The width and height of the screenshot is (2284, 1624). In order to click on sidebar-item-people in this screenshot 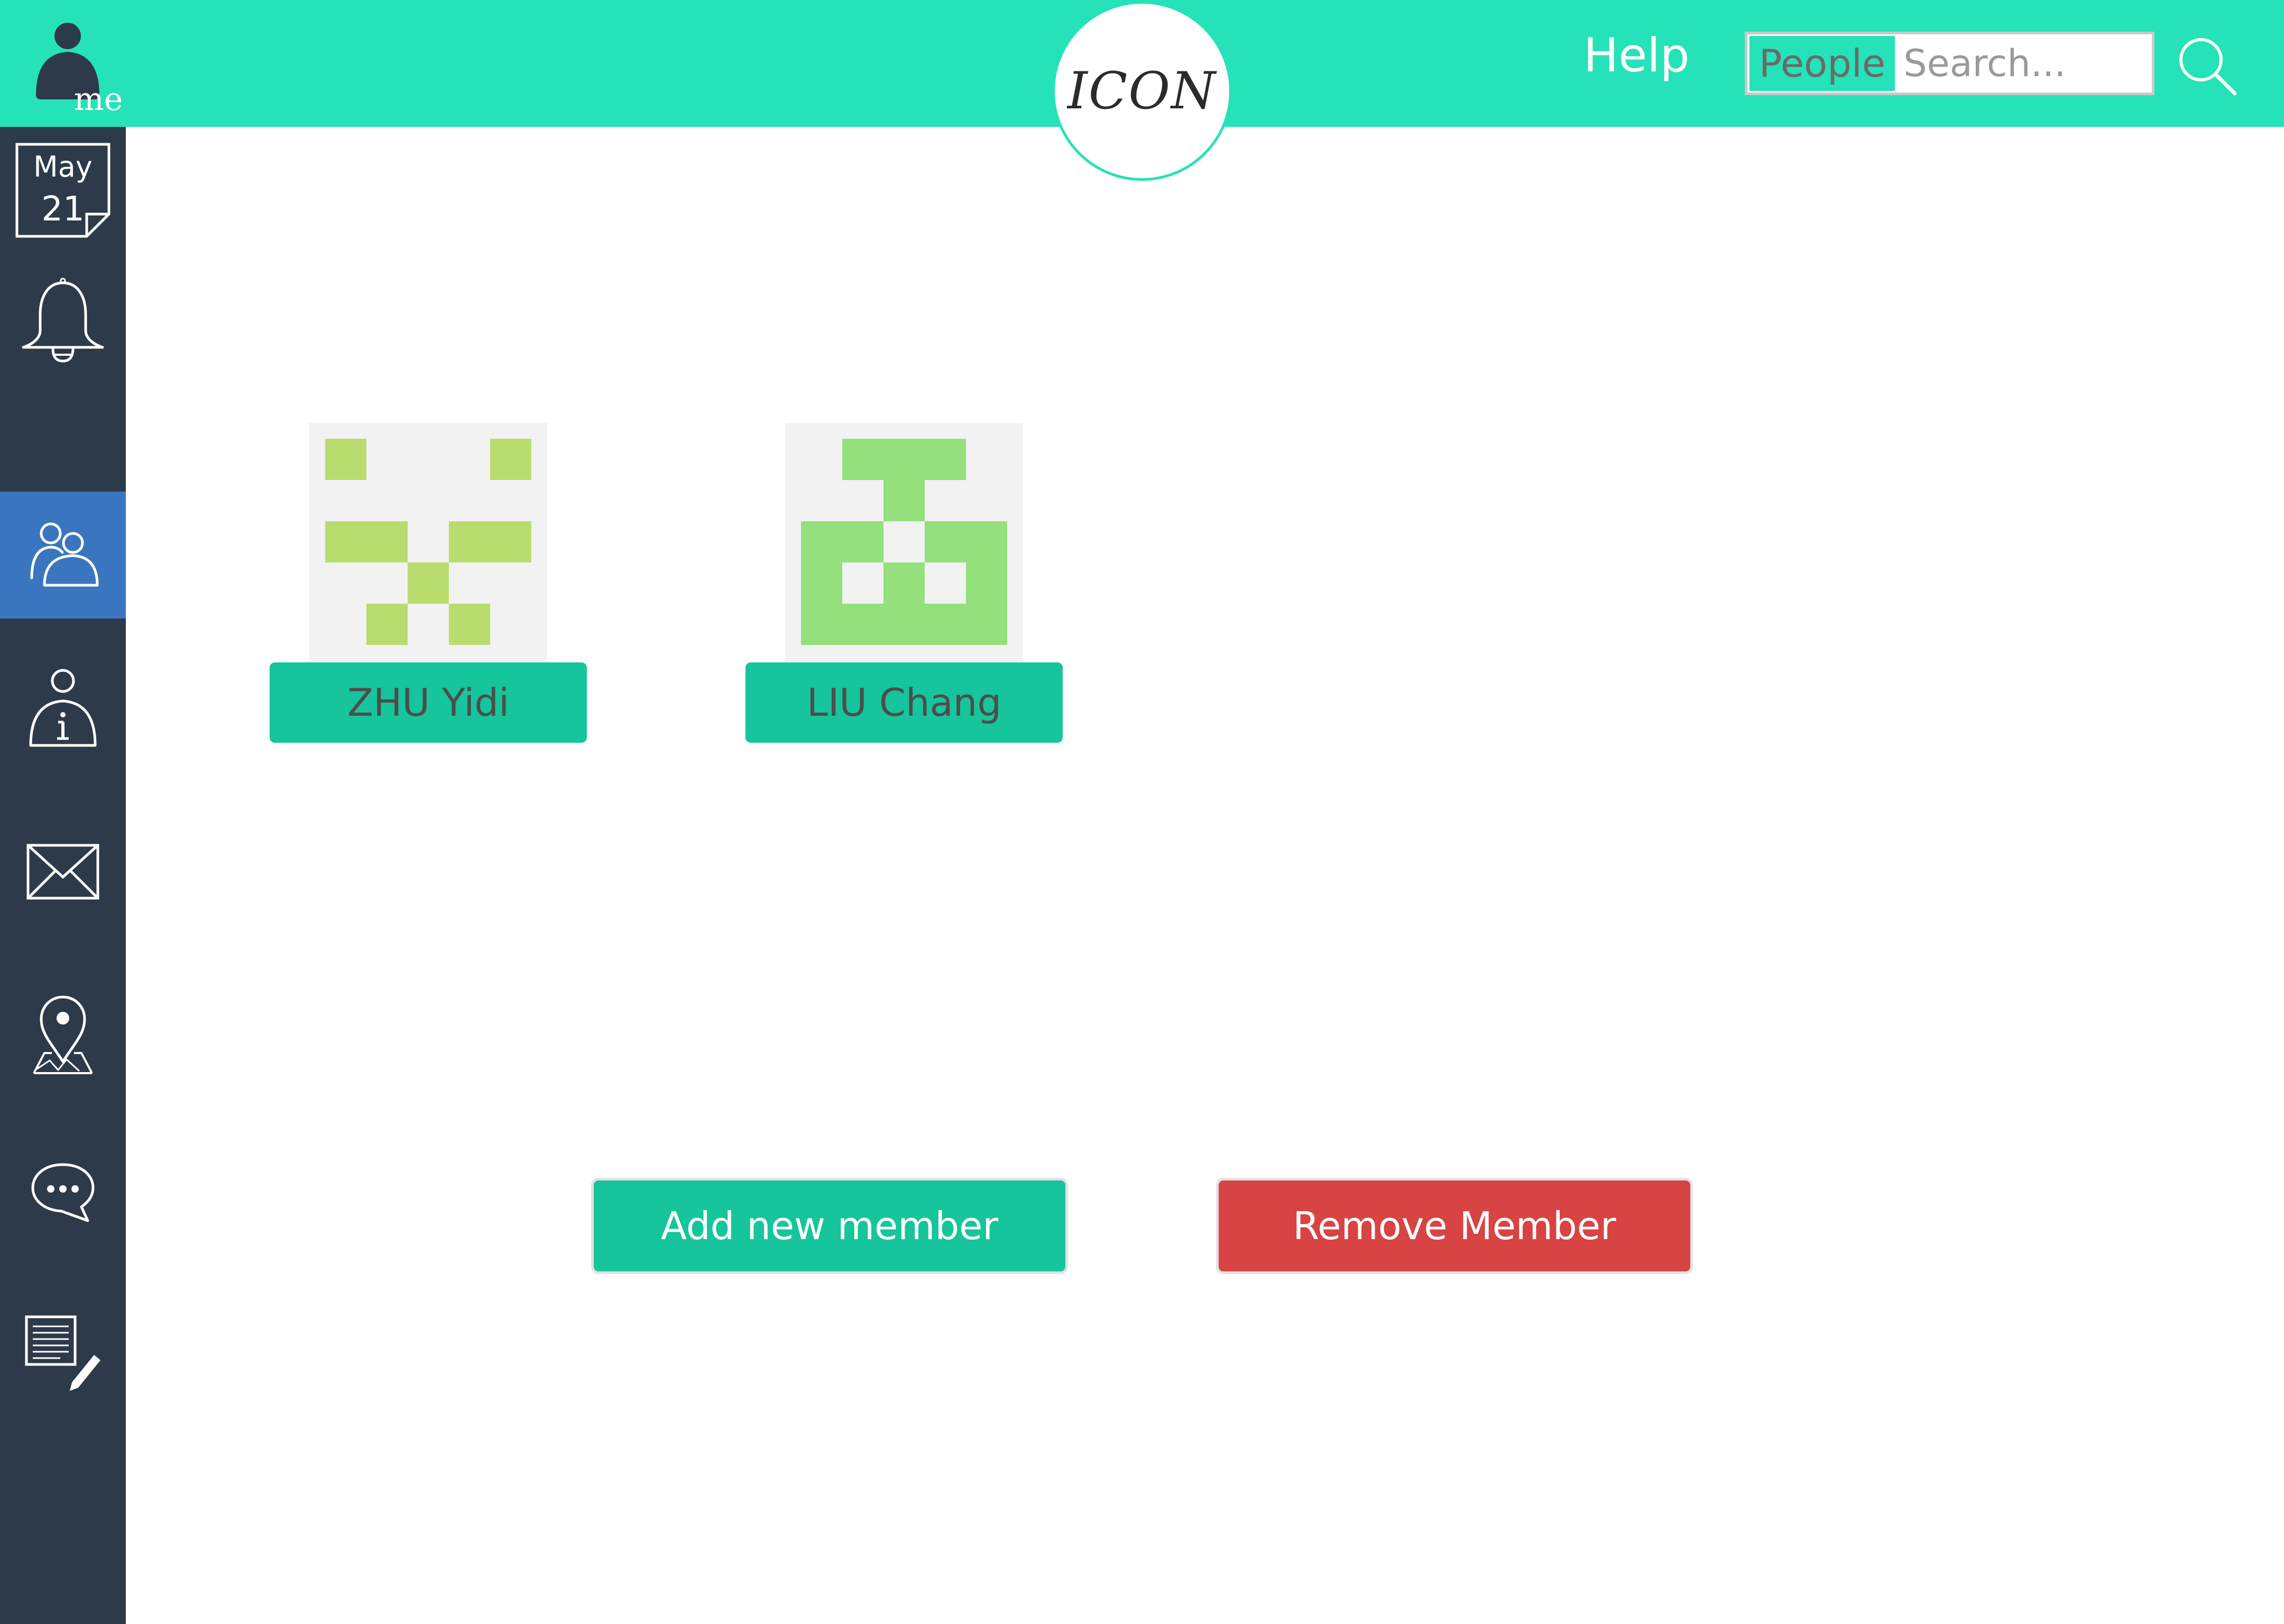, I will do `click(63, 555)`.